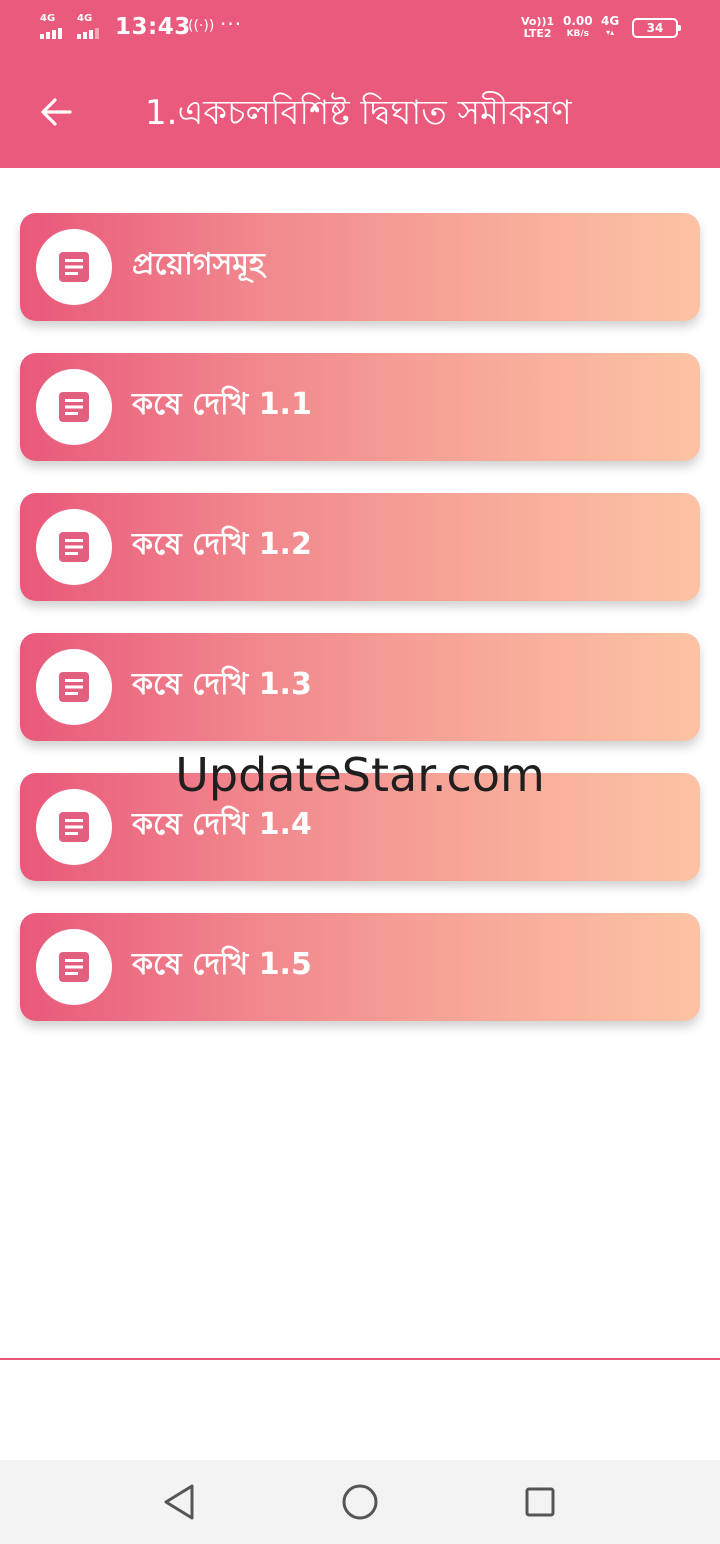 The width and height of the screenshot is (720, 1544). I want to click on sim2-network-label: 4G, so click(85, 18).